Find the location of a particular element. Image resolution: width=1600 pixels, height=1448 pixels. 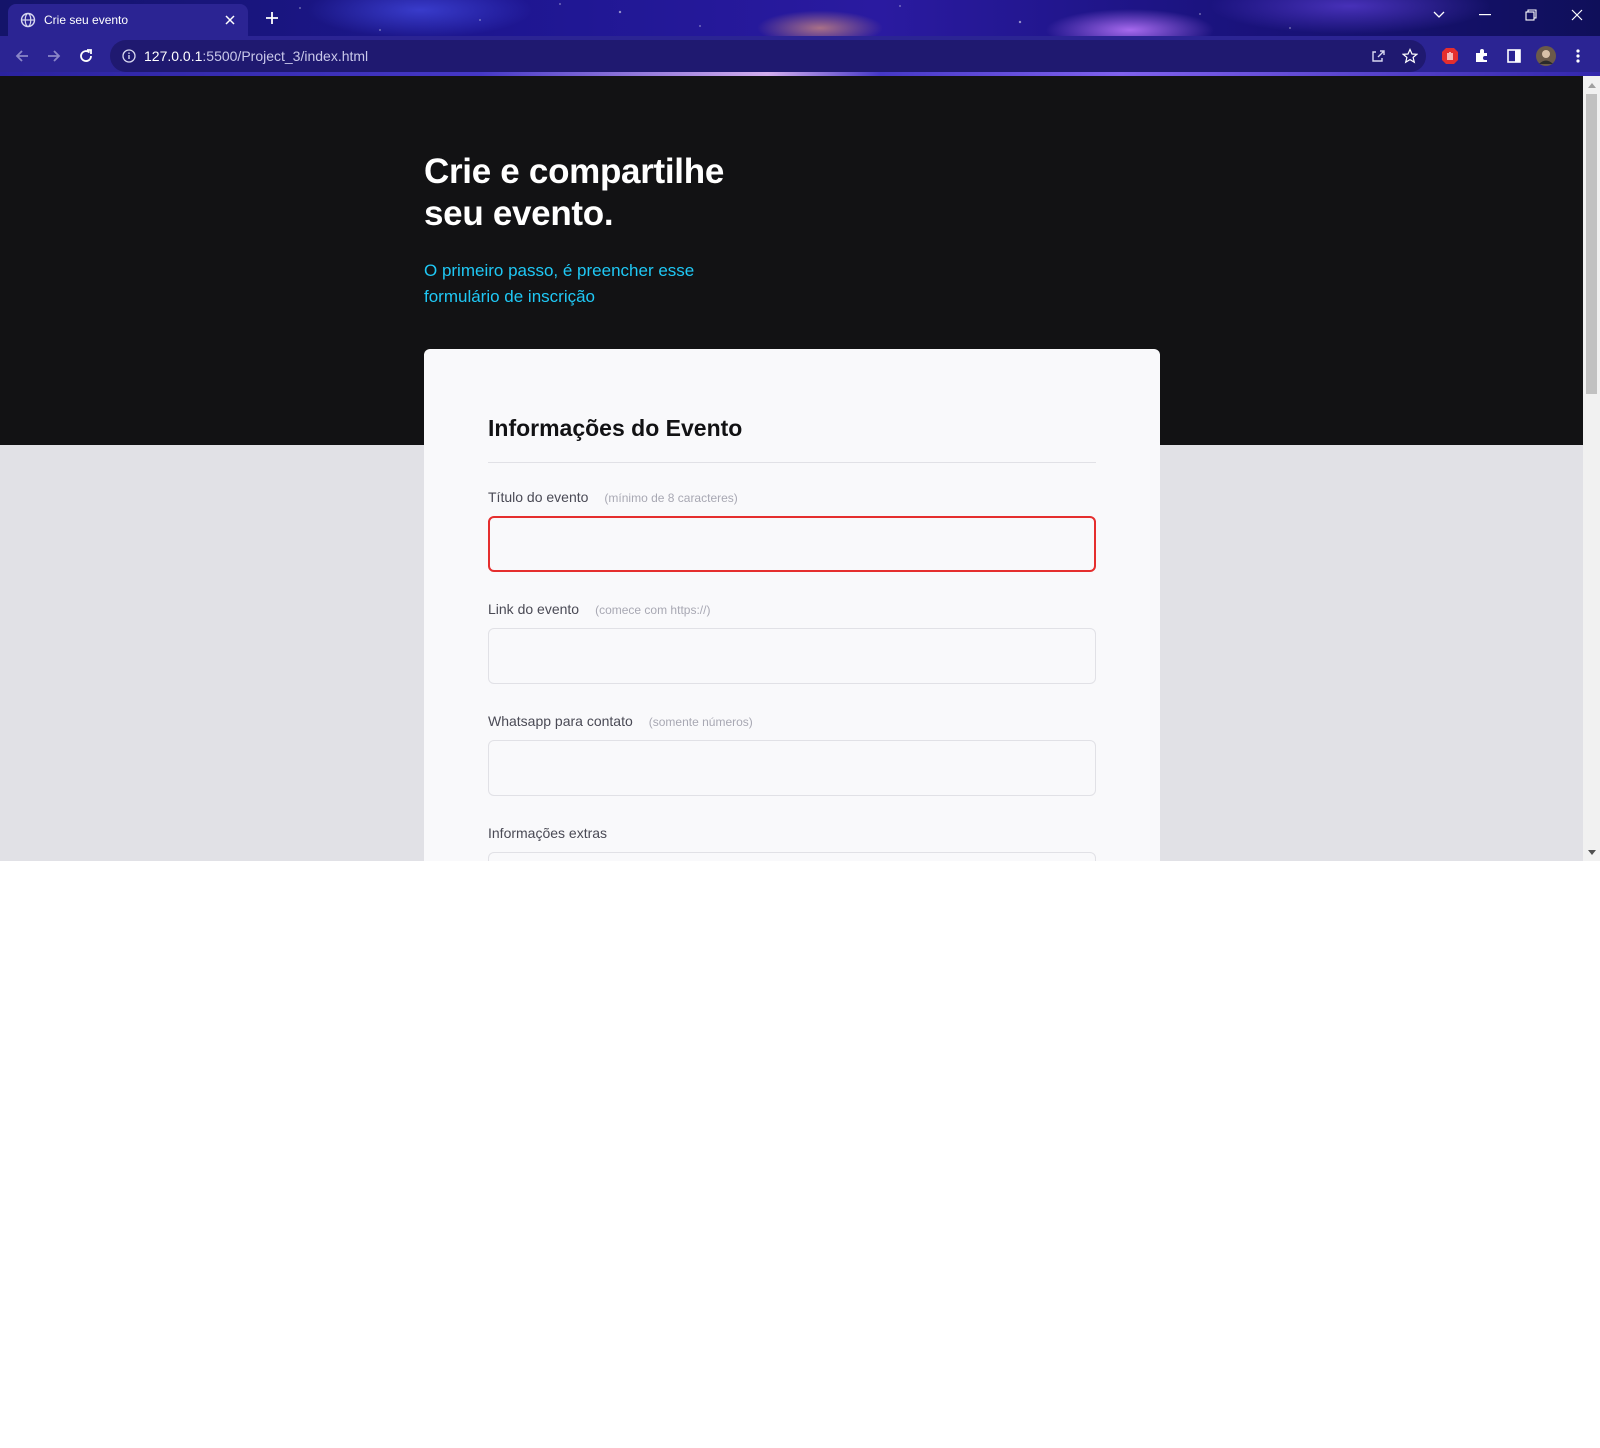

hint-text: (somente números) is located at coordinates (700, 722).